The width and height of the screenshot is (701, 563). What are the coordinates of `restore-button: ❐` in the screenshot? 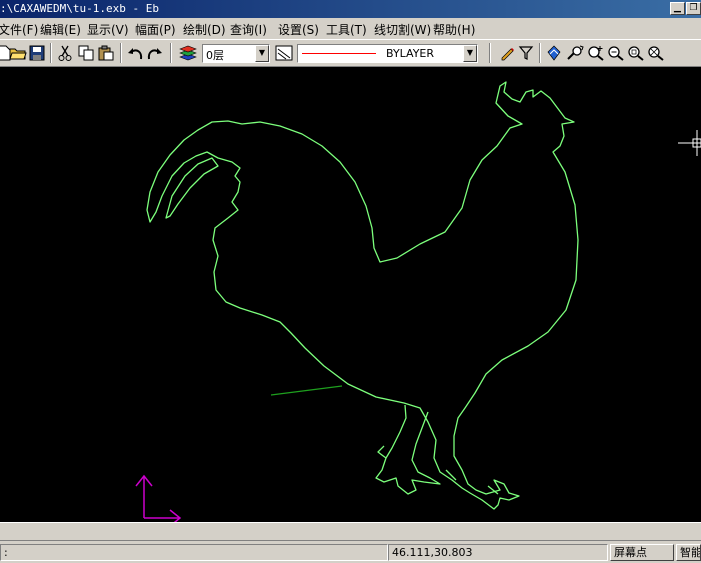 It's located at (693, 8).